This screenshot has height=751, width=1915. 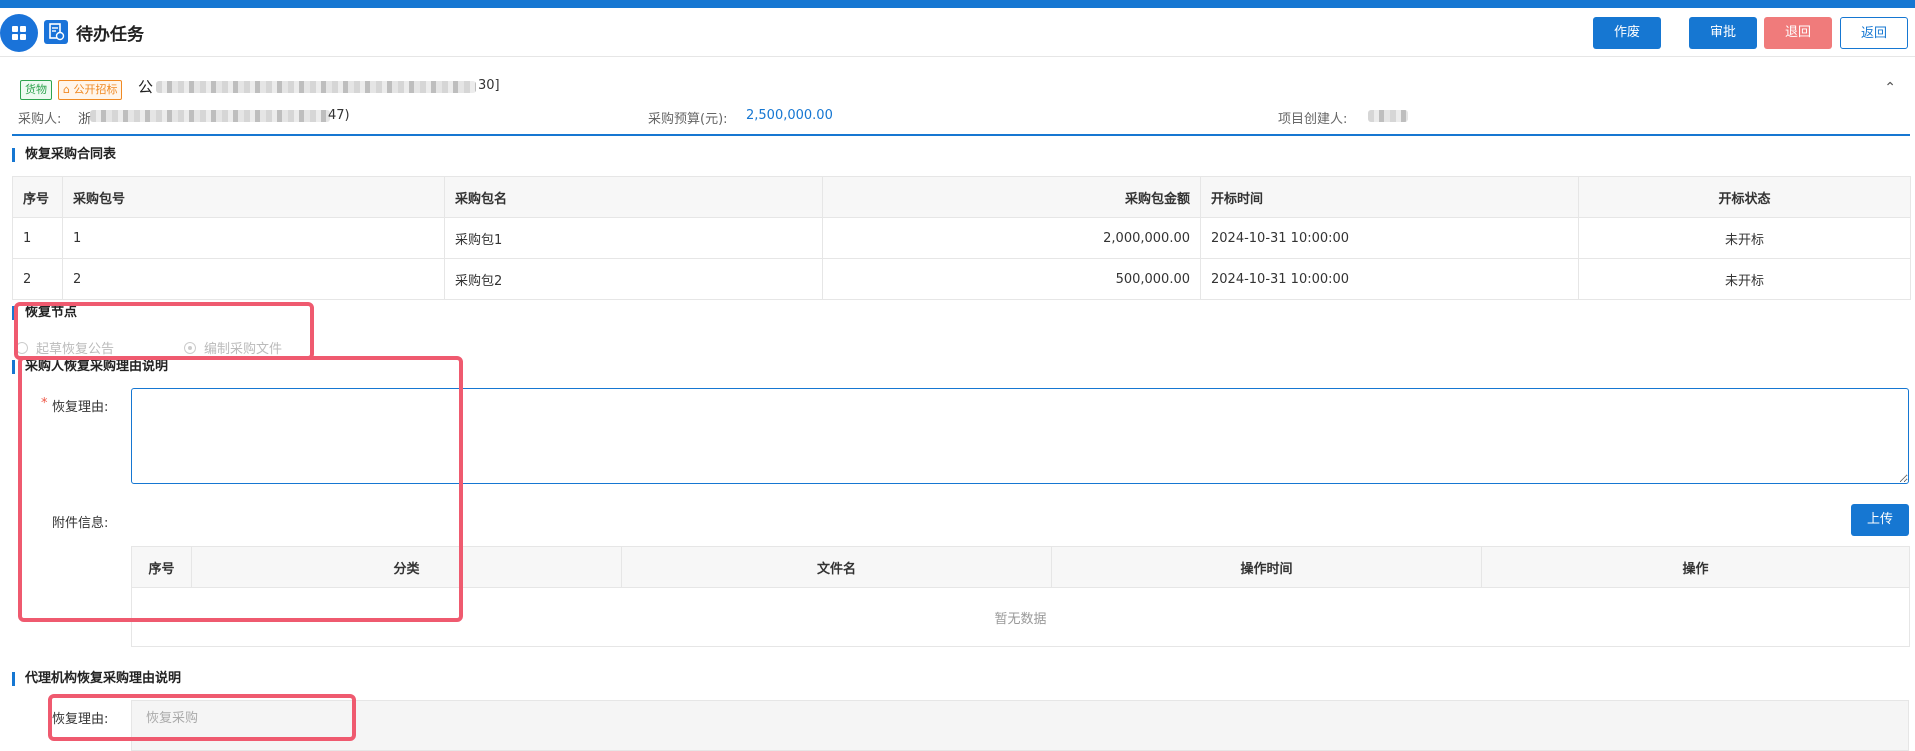 I want to click on reject-button: 退回, so click(x=1798, y=33).